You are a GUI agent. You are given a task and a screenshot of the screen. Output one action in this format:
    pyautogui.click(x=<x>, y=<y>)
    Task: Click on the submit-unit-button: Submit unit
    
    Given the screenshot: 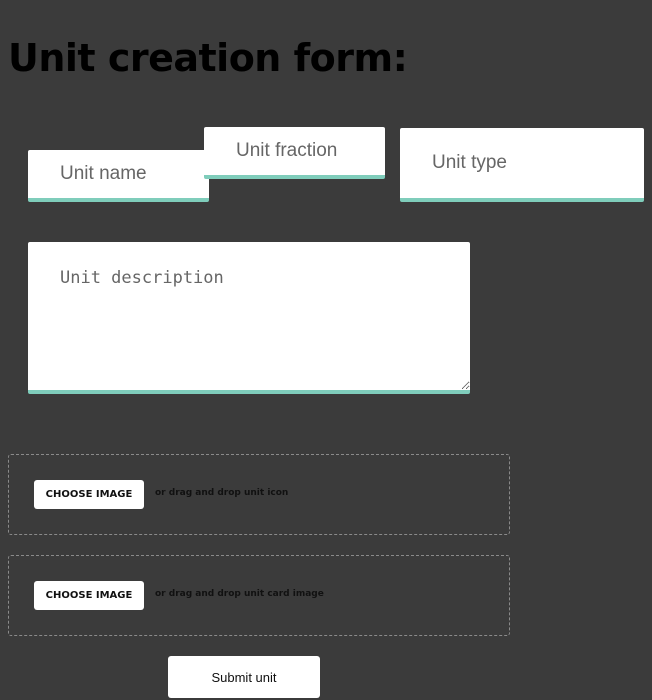 What is the action you would take?
    pyautogui.click(x=244, y=677)
    